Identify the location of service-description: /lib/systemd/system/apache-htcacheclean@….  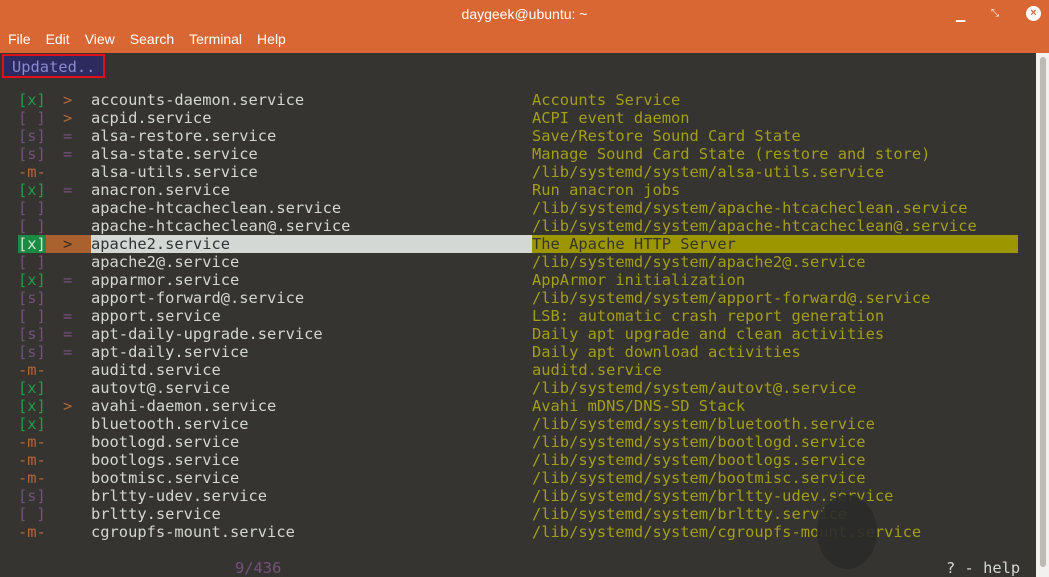
(754, 226).